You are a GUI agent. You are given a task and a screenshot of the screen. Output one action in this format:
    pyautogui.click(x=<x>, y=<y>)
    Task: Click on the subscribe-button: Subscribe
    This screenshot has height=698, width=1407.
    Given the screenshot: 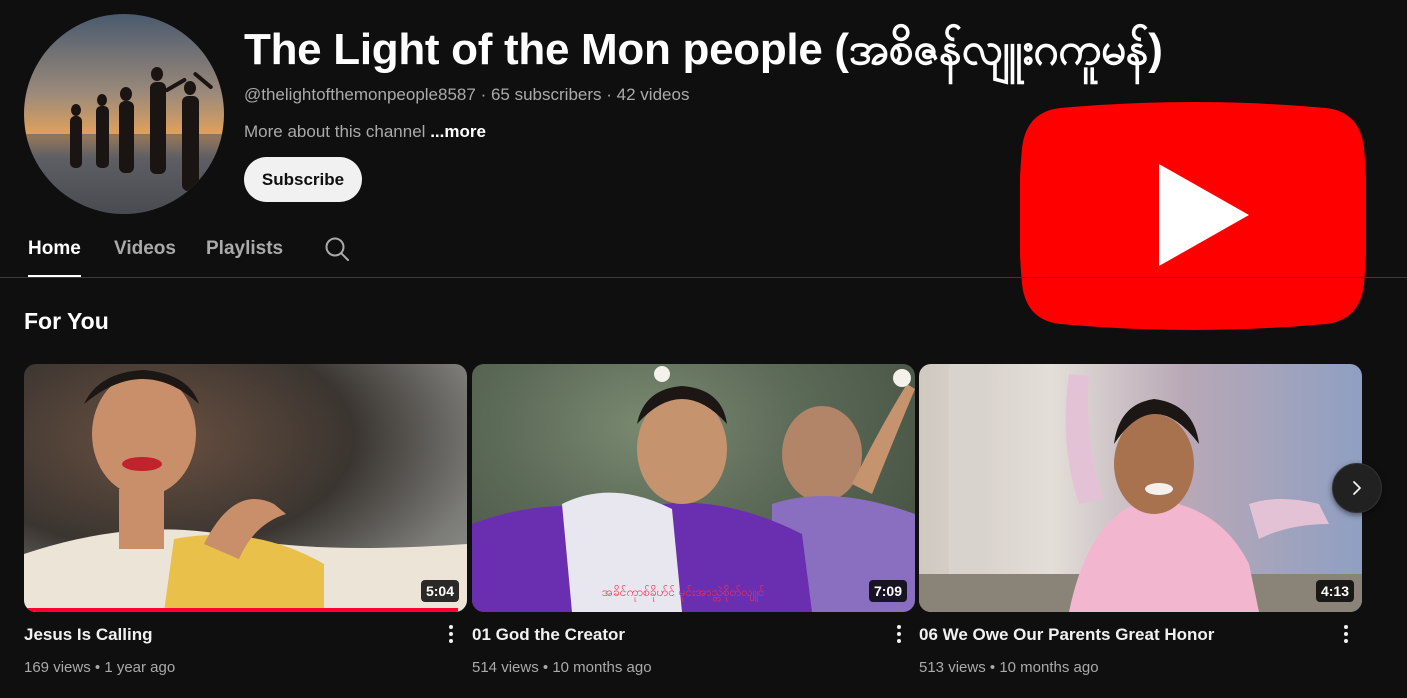 What is the action you would take?
    pyautogui.click(x=303, y=179)
    